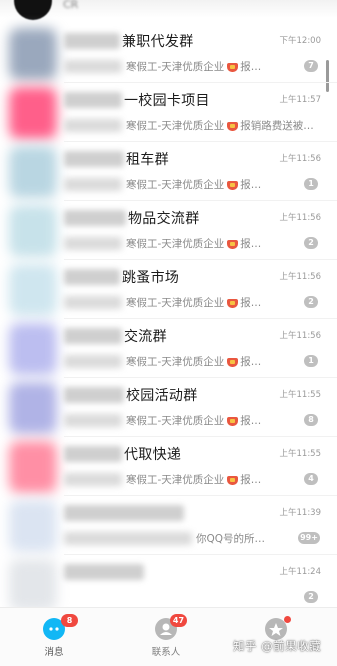 This screenshot has width=337, height=666. Describe the element at coordinates (54, 652) in the screenshot. I see `tab-messages-label: 消息` at that location.